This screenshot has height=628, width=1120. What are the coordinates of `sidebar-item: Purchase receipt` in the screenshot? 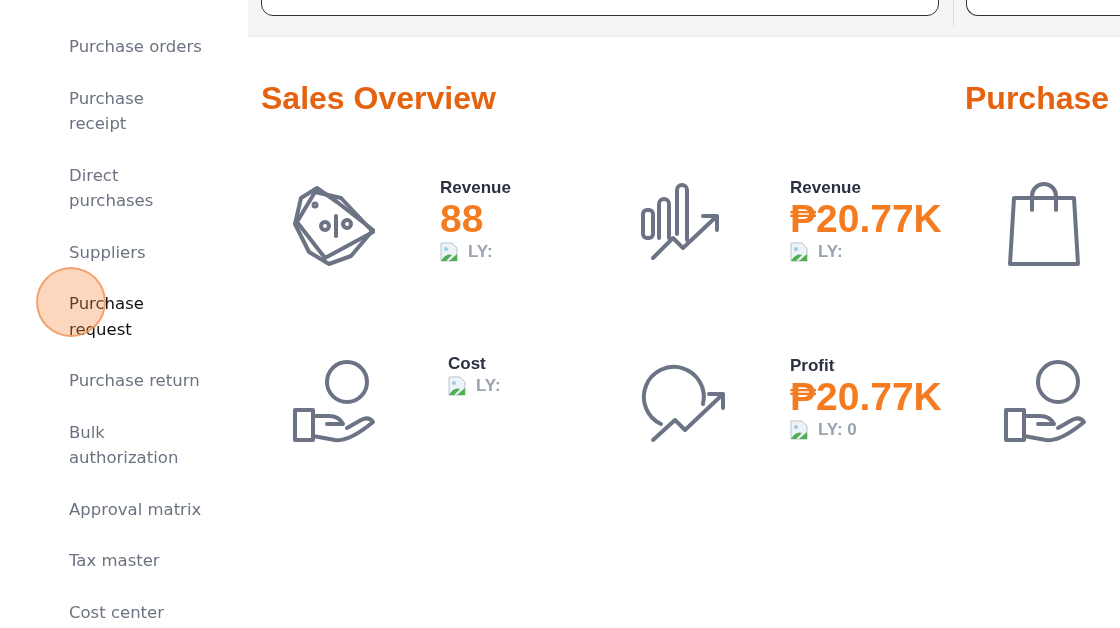 It's located at (136, 111).